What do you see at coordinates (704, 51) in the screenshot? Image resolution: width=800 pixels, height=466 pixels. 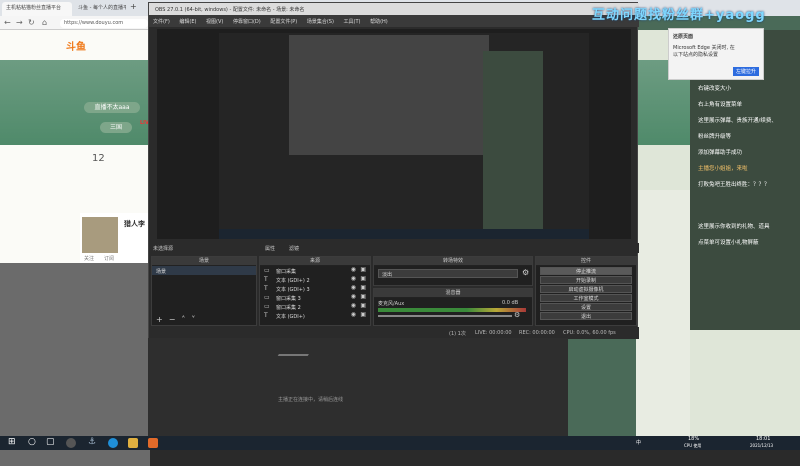 I see `notification-body: Microsoft Edge 关闭时, 在以下站点的隐私设置` at bounding box center [704, 51].